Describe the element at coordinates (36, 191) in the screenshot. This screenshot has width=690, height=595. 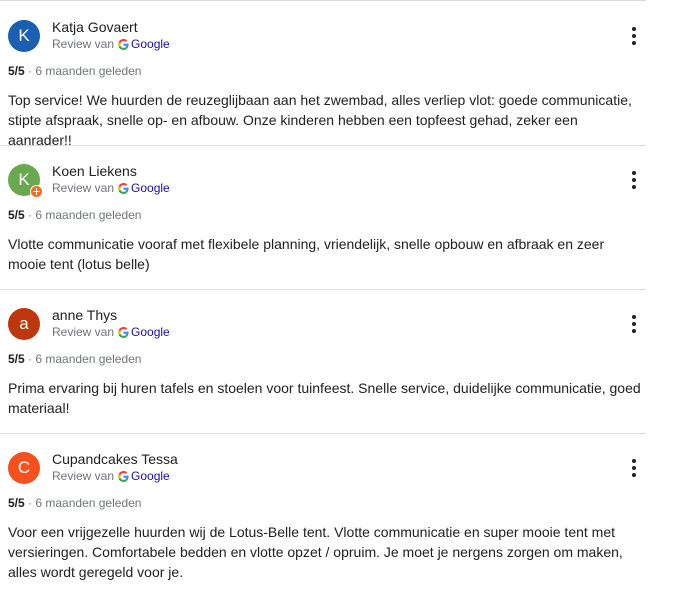
I see `local-guide-badge-icon` at that location.